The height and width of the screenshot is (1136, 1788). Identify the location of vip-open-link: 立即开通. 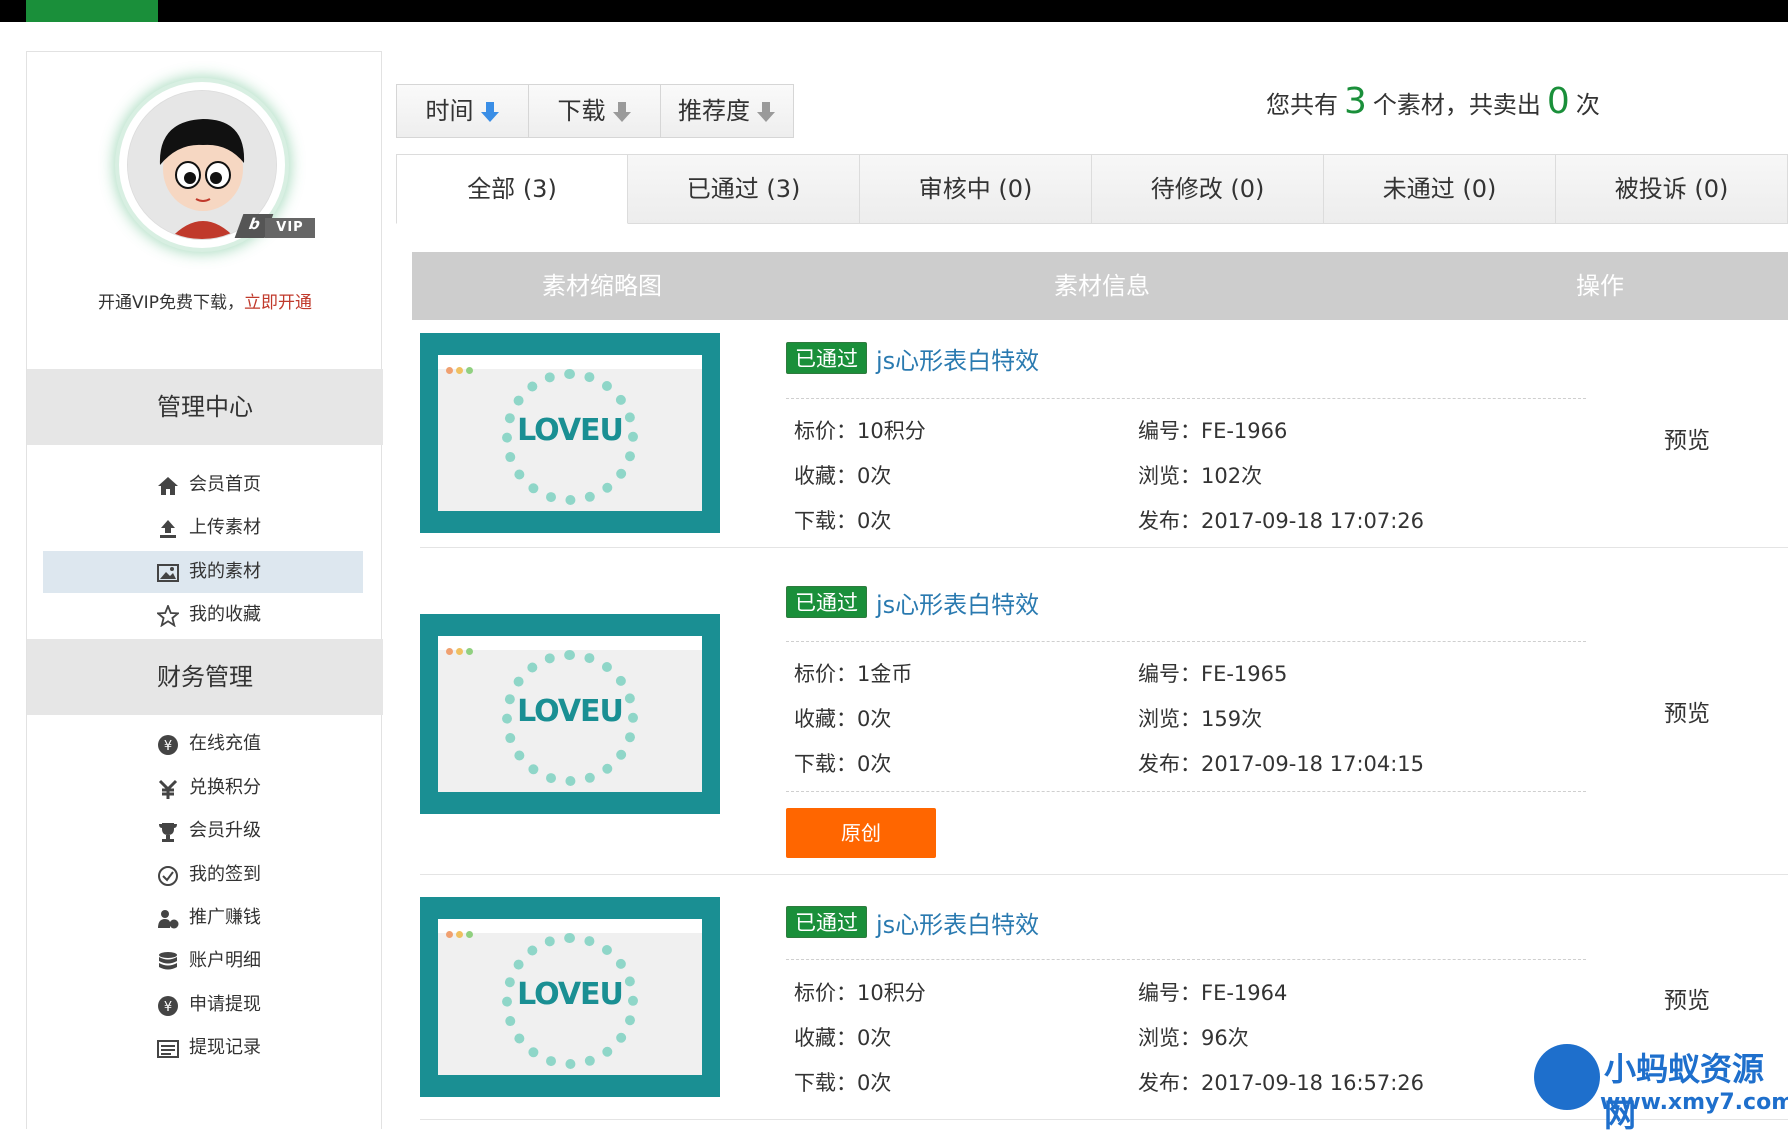
(278, 303).